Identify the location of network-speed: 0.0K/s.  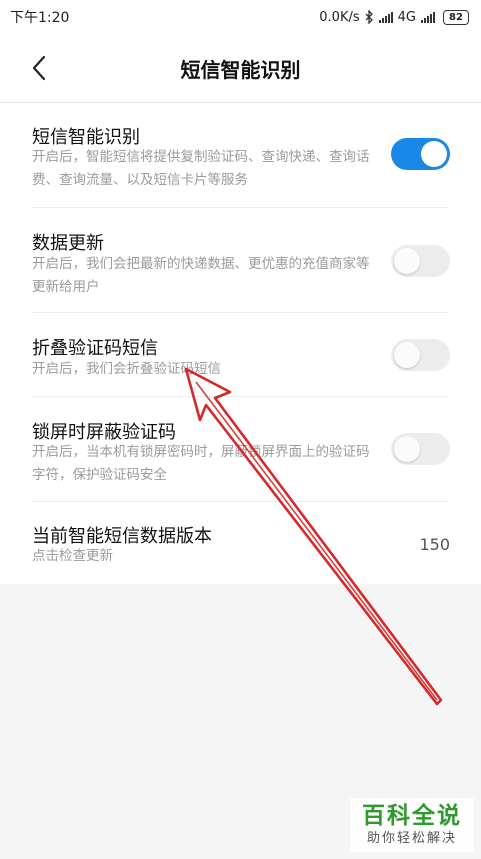
(339, 17).